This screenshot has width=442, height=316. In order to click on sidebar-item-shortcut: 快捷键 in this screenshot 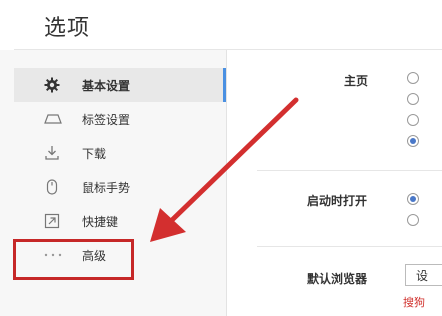, I will do `click(120, 221)`.